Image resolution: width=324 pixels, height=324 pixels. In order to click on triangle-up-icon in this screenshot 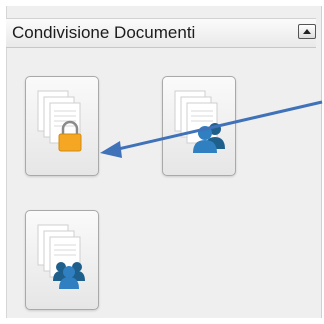, I will do `click(307, 31)`.